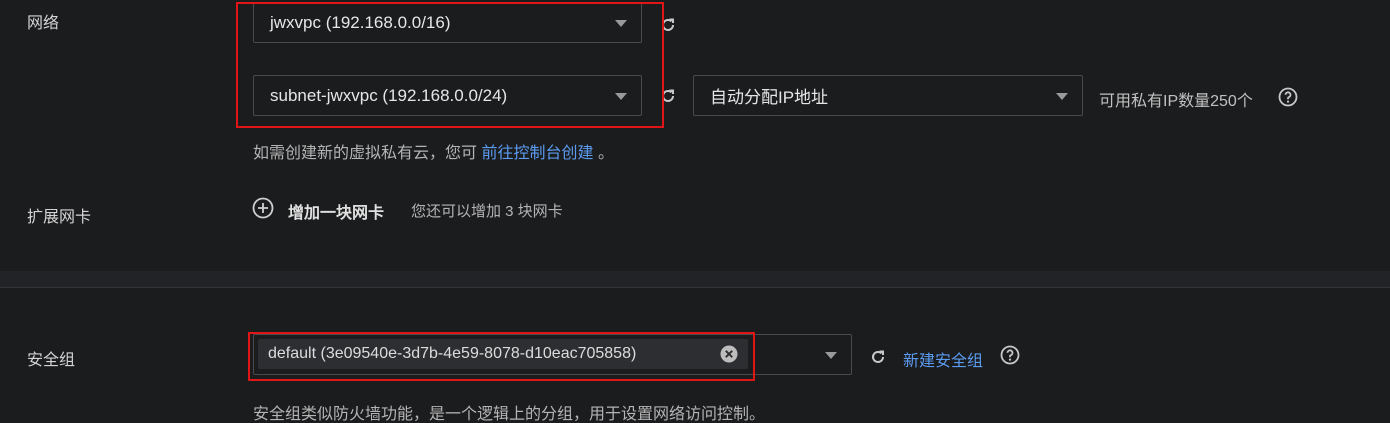  I want to click on extend-nic-label: 扩展网卡, so click(59, 217).